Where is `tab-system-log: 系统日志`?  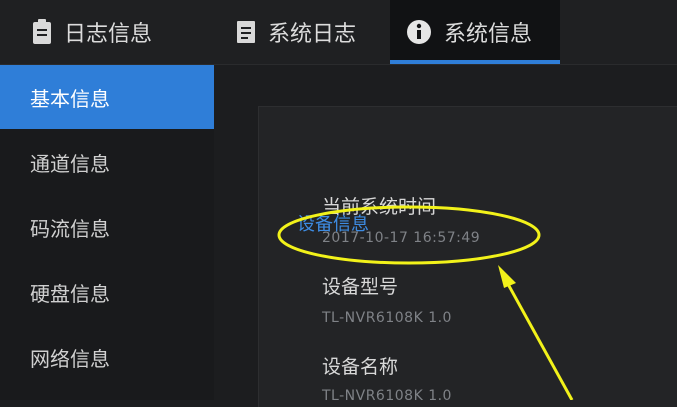
tab-system-log: 系统日志 is located at coordinates (296, 32).